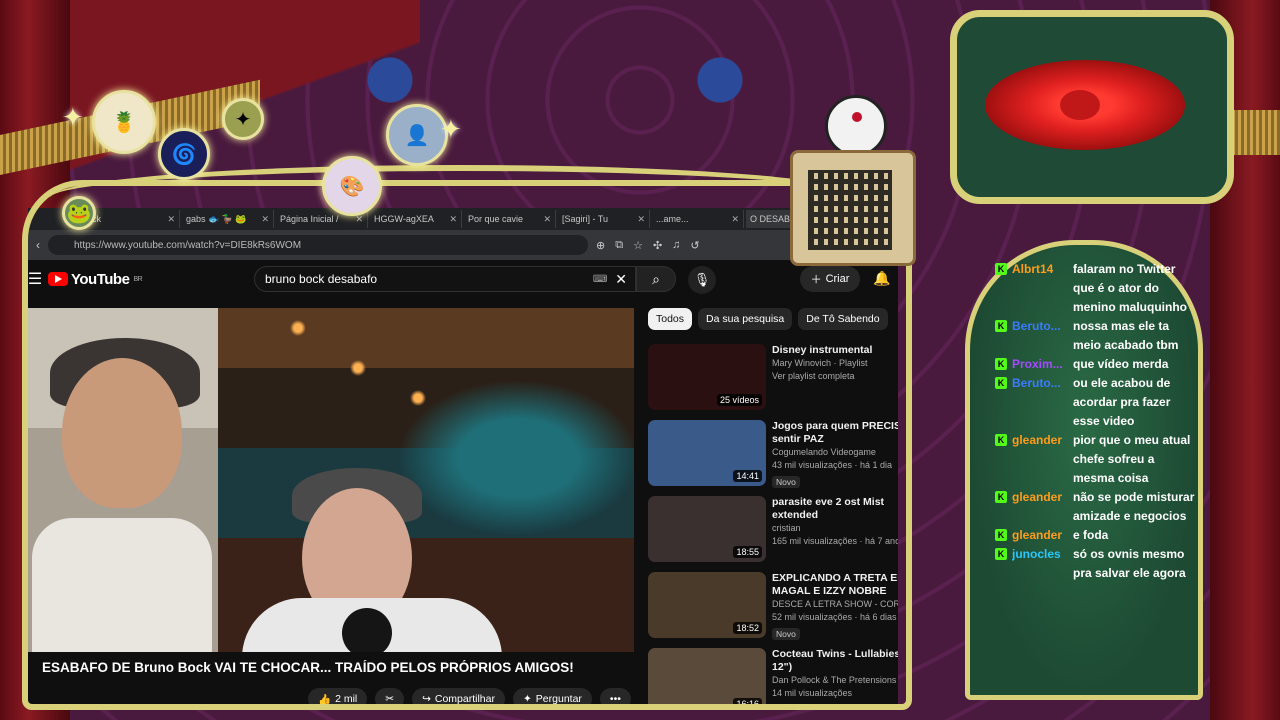  What do you see at coordinates (122, 585) in the screenshot?
I see `person-shirt` at bounding box center [122, 585].